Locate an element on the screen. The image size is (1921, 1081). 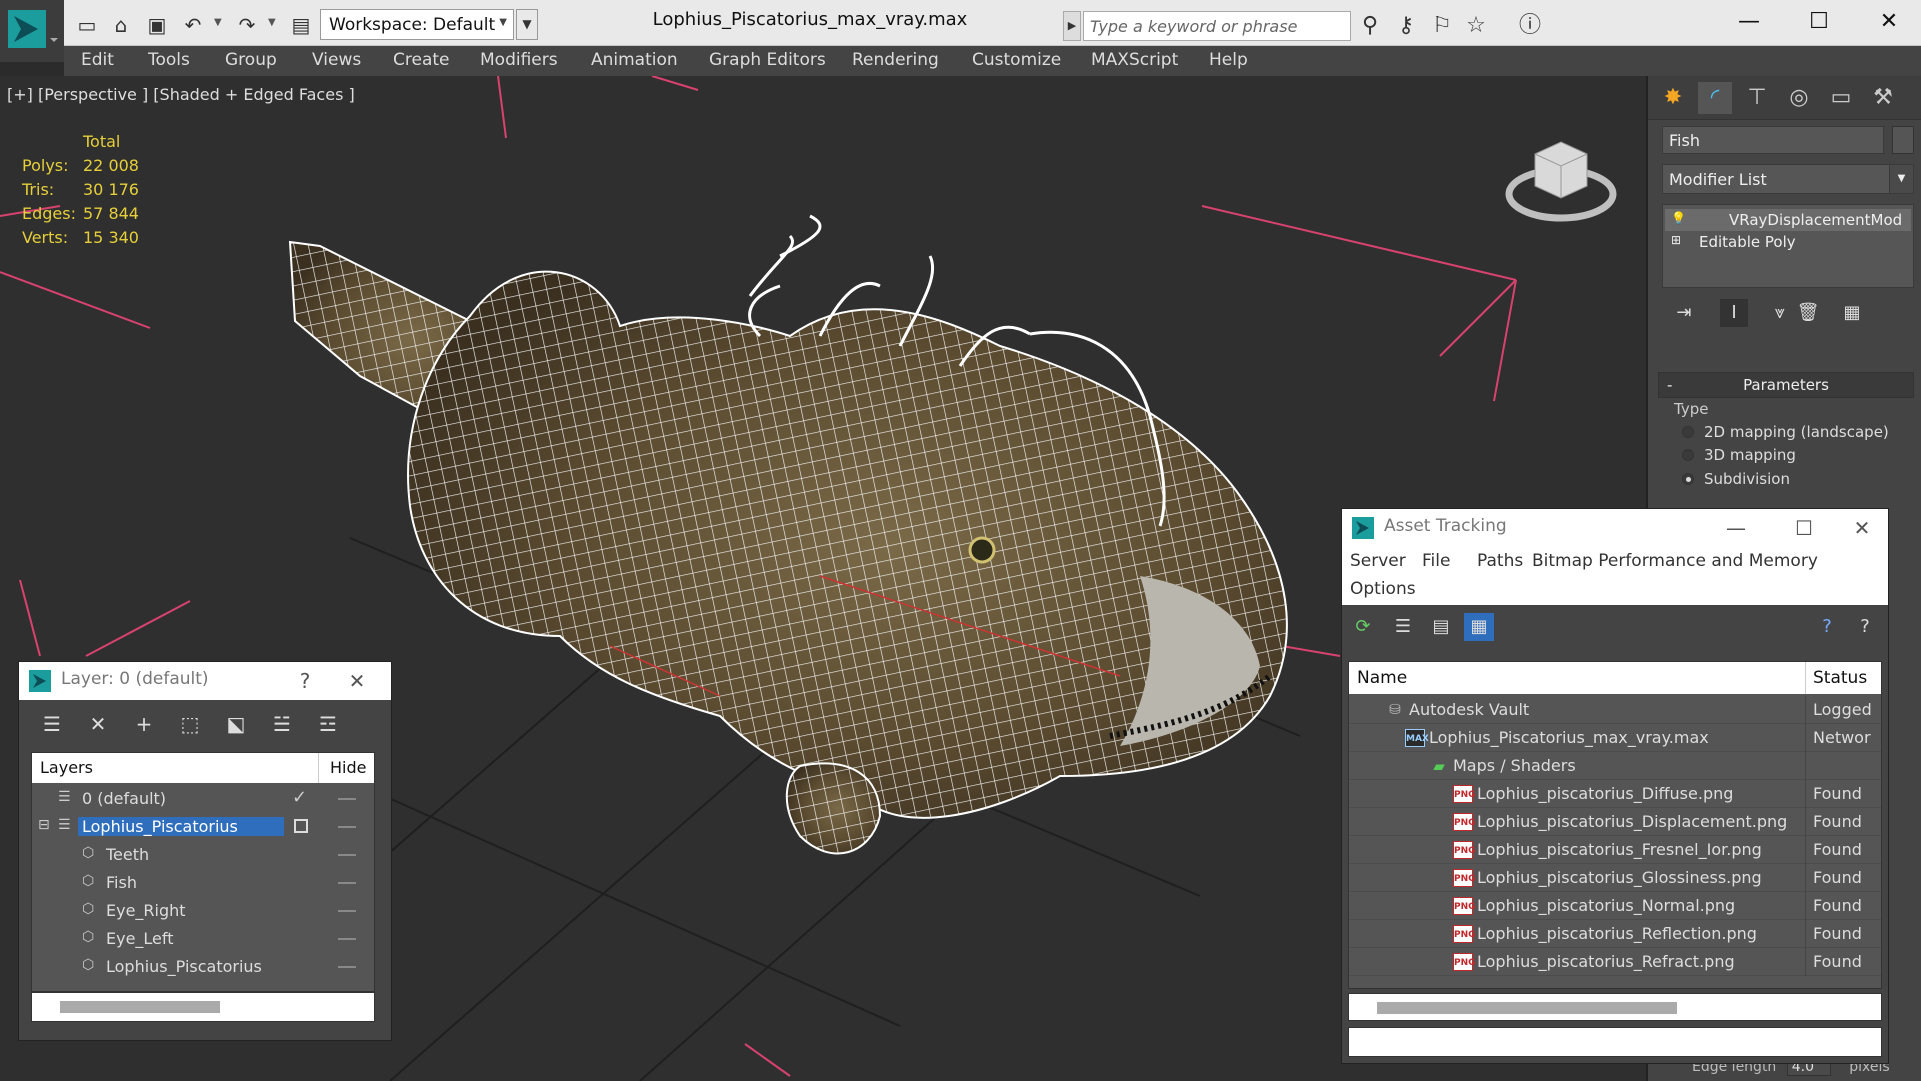
close-button: ✕ is located at coordinates (1889, 22).